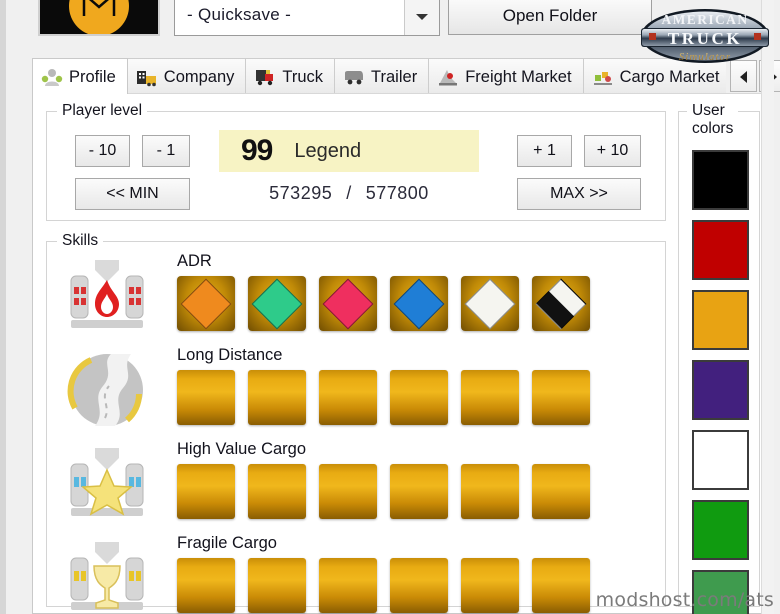 The image size is (780, 614). I want to click on skill-row-high-value-cargo: High Value Cargo, so click(357, 485).